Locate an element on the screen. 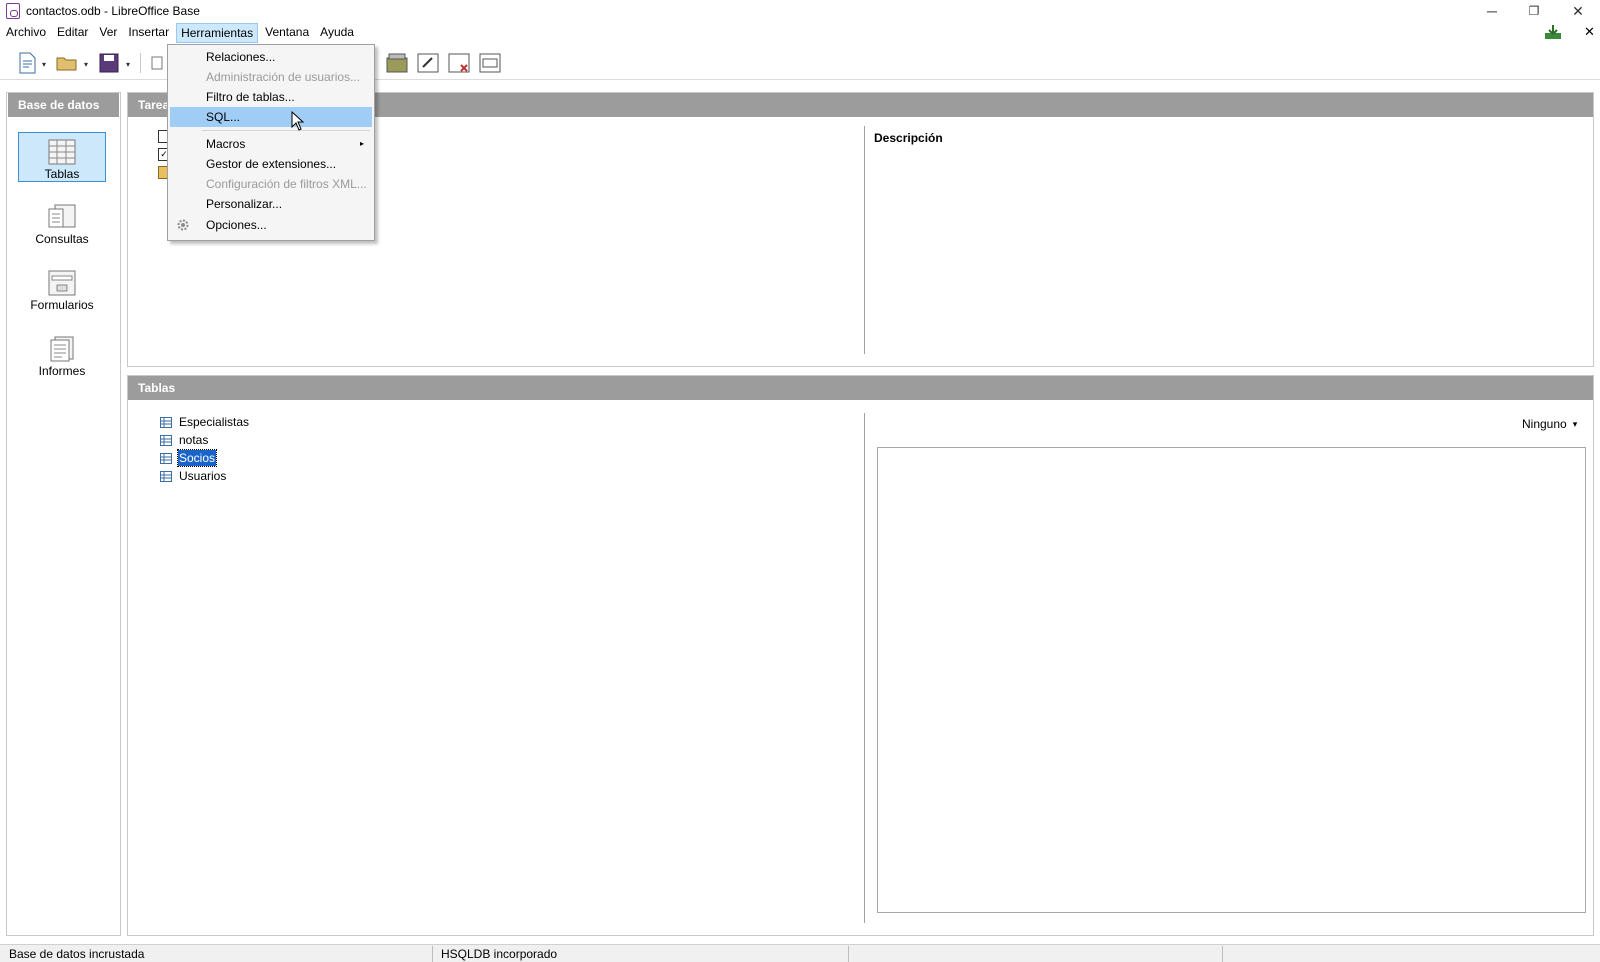  menu-herramientas: Herramientas is located at coordinates (217, 33).